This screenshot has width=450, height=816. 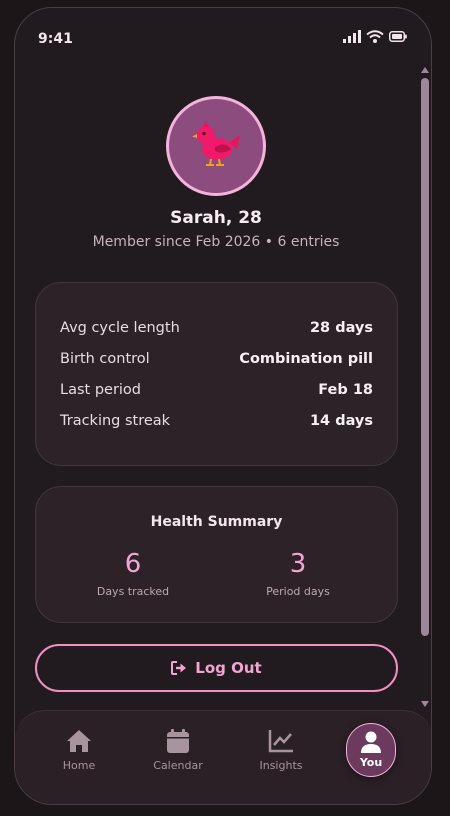 I want to click on status-bar: 9:41, so click(x=223, y=38).